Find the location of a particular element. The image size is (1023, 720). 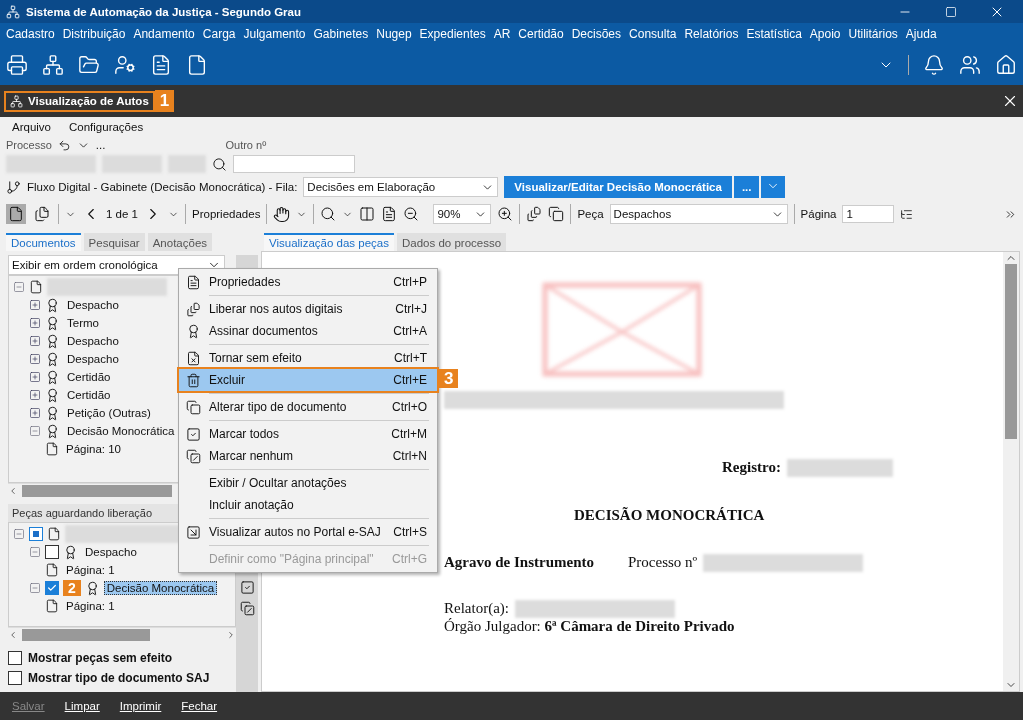

input-field is located at coordinates (294, 164).